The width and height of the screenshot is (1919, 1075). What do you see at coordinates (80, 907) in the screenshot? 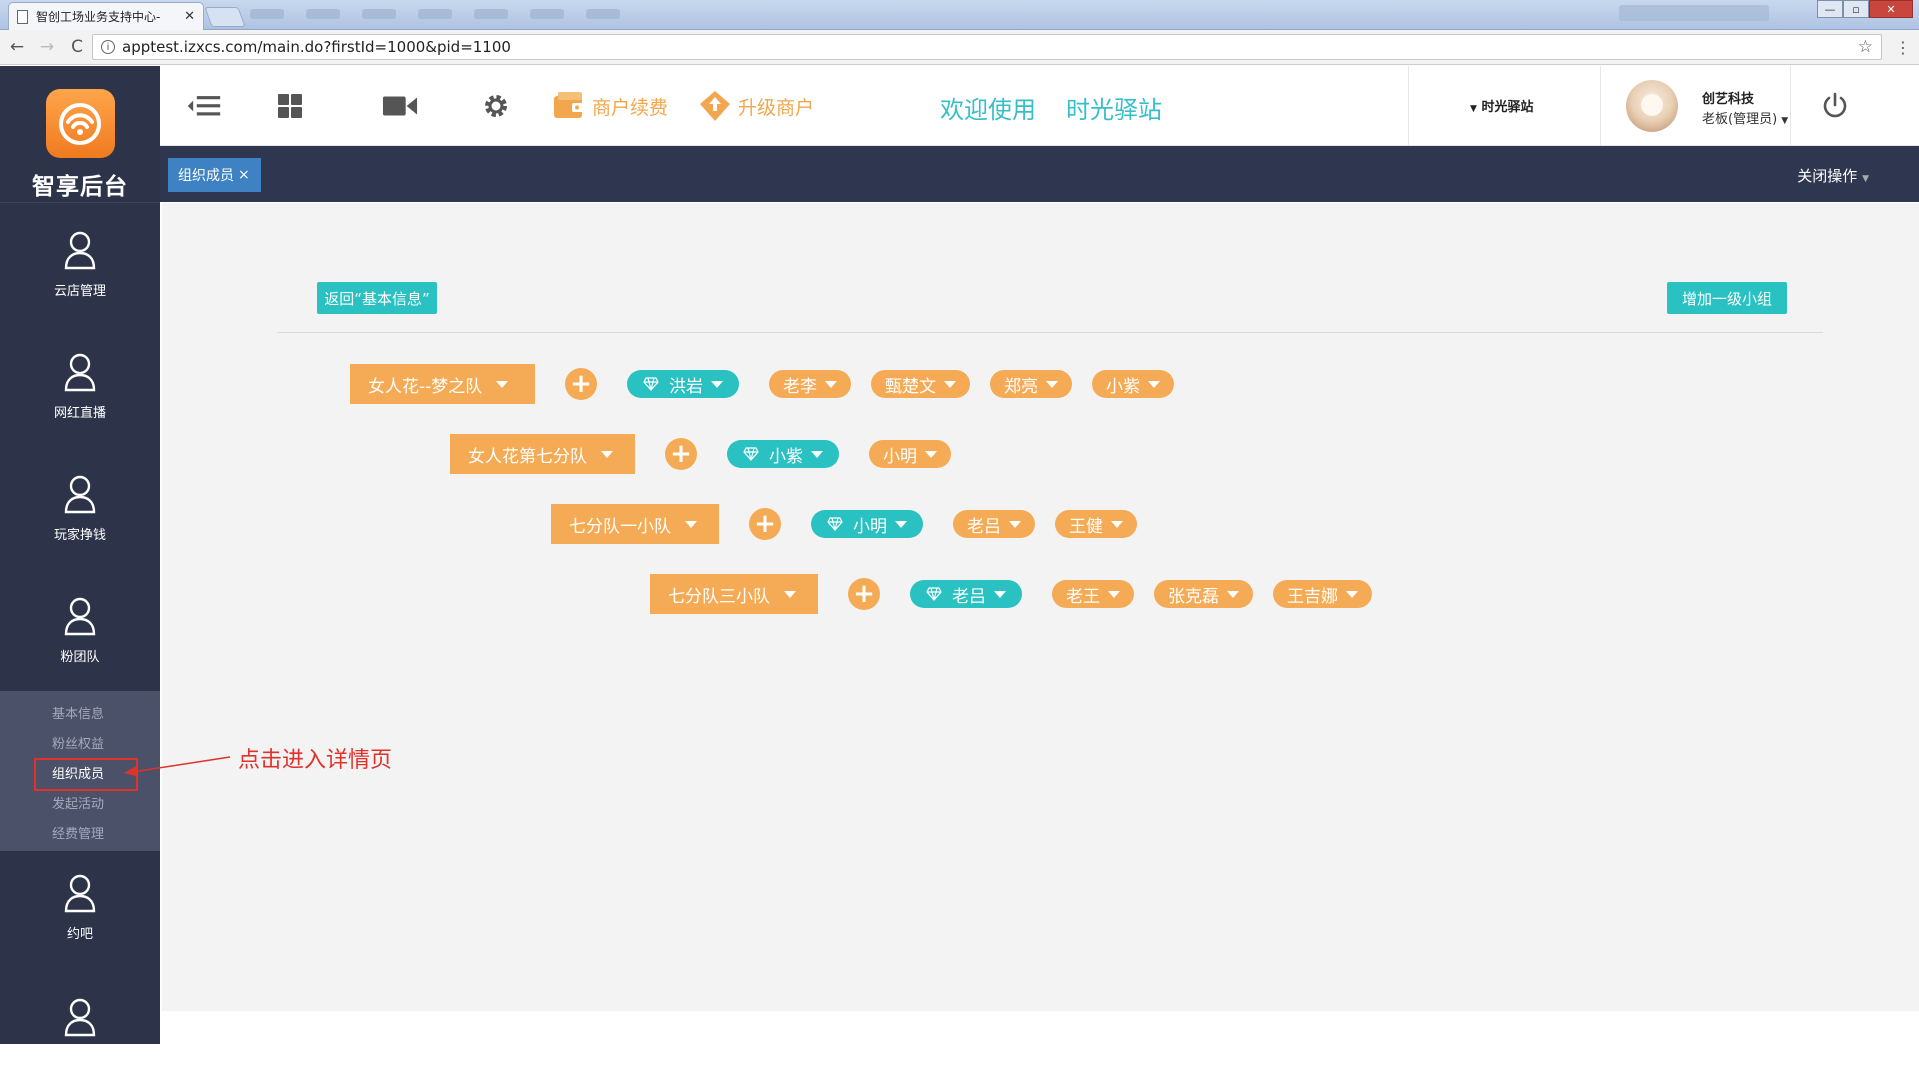
I see `sidebar-item-yueba: 约吧` at bounding box center [80, 907].